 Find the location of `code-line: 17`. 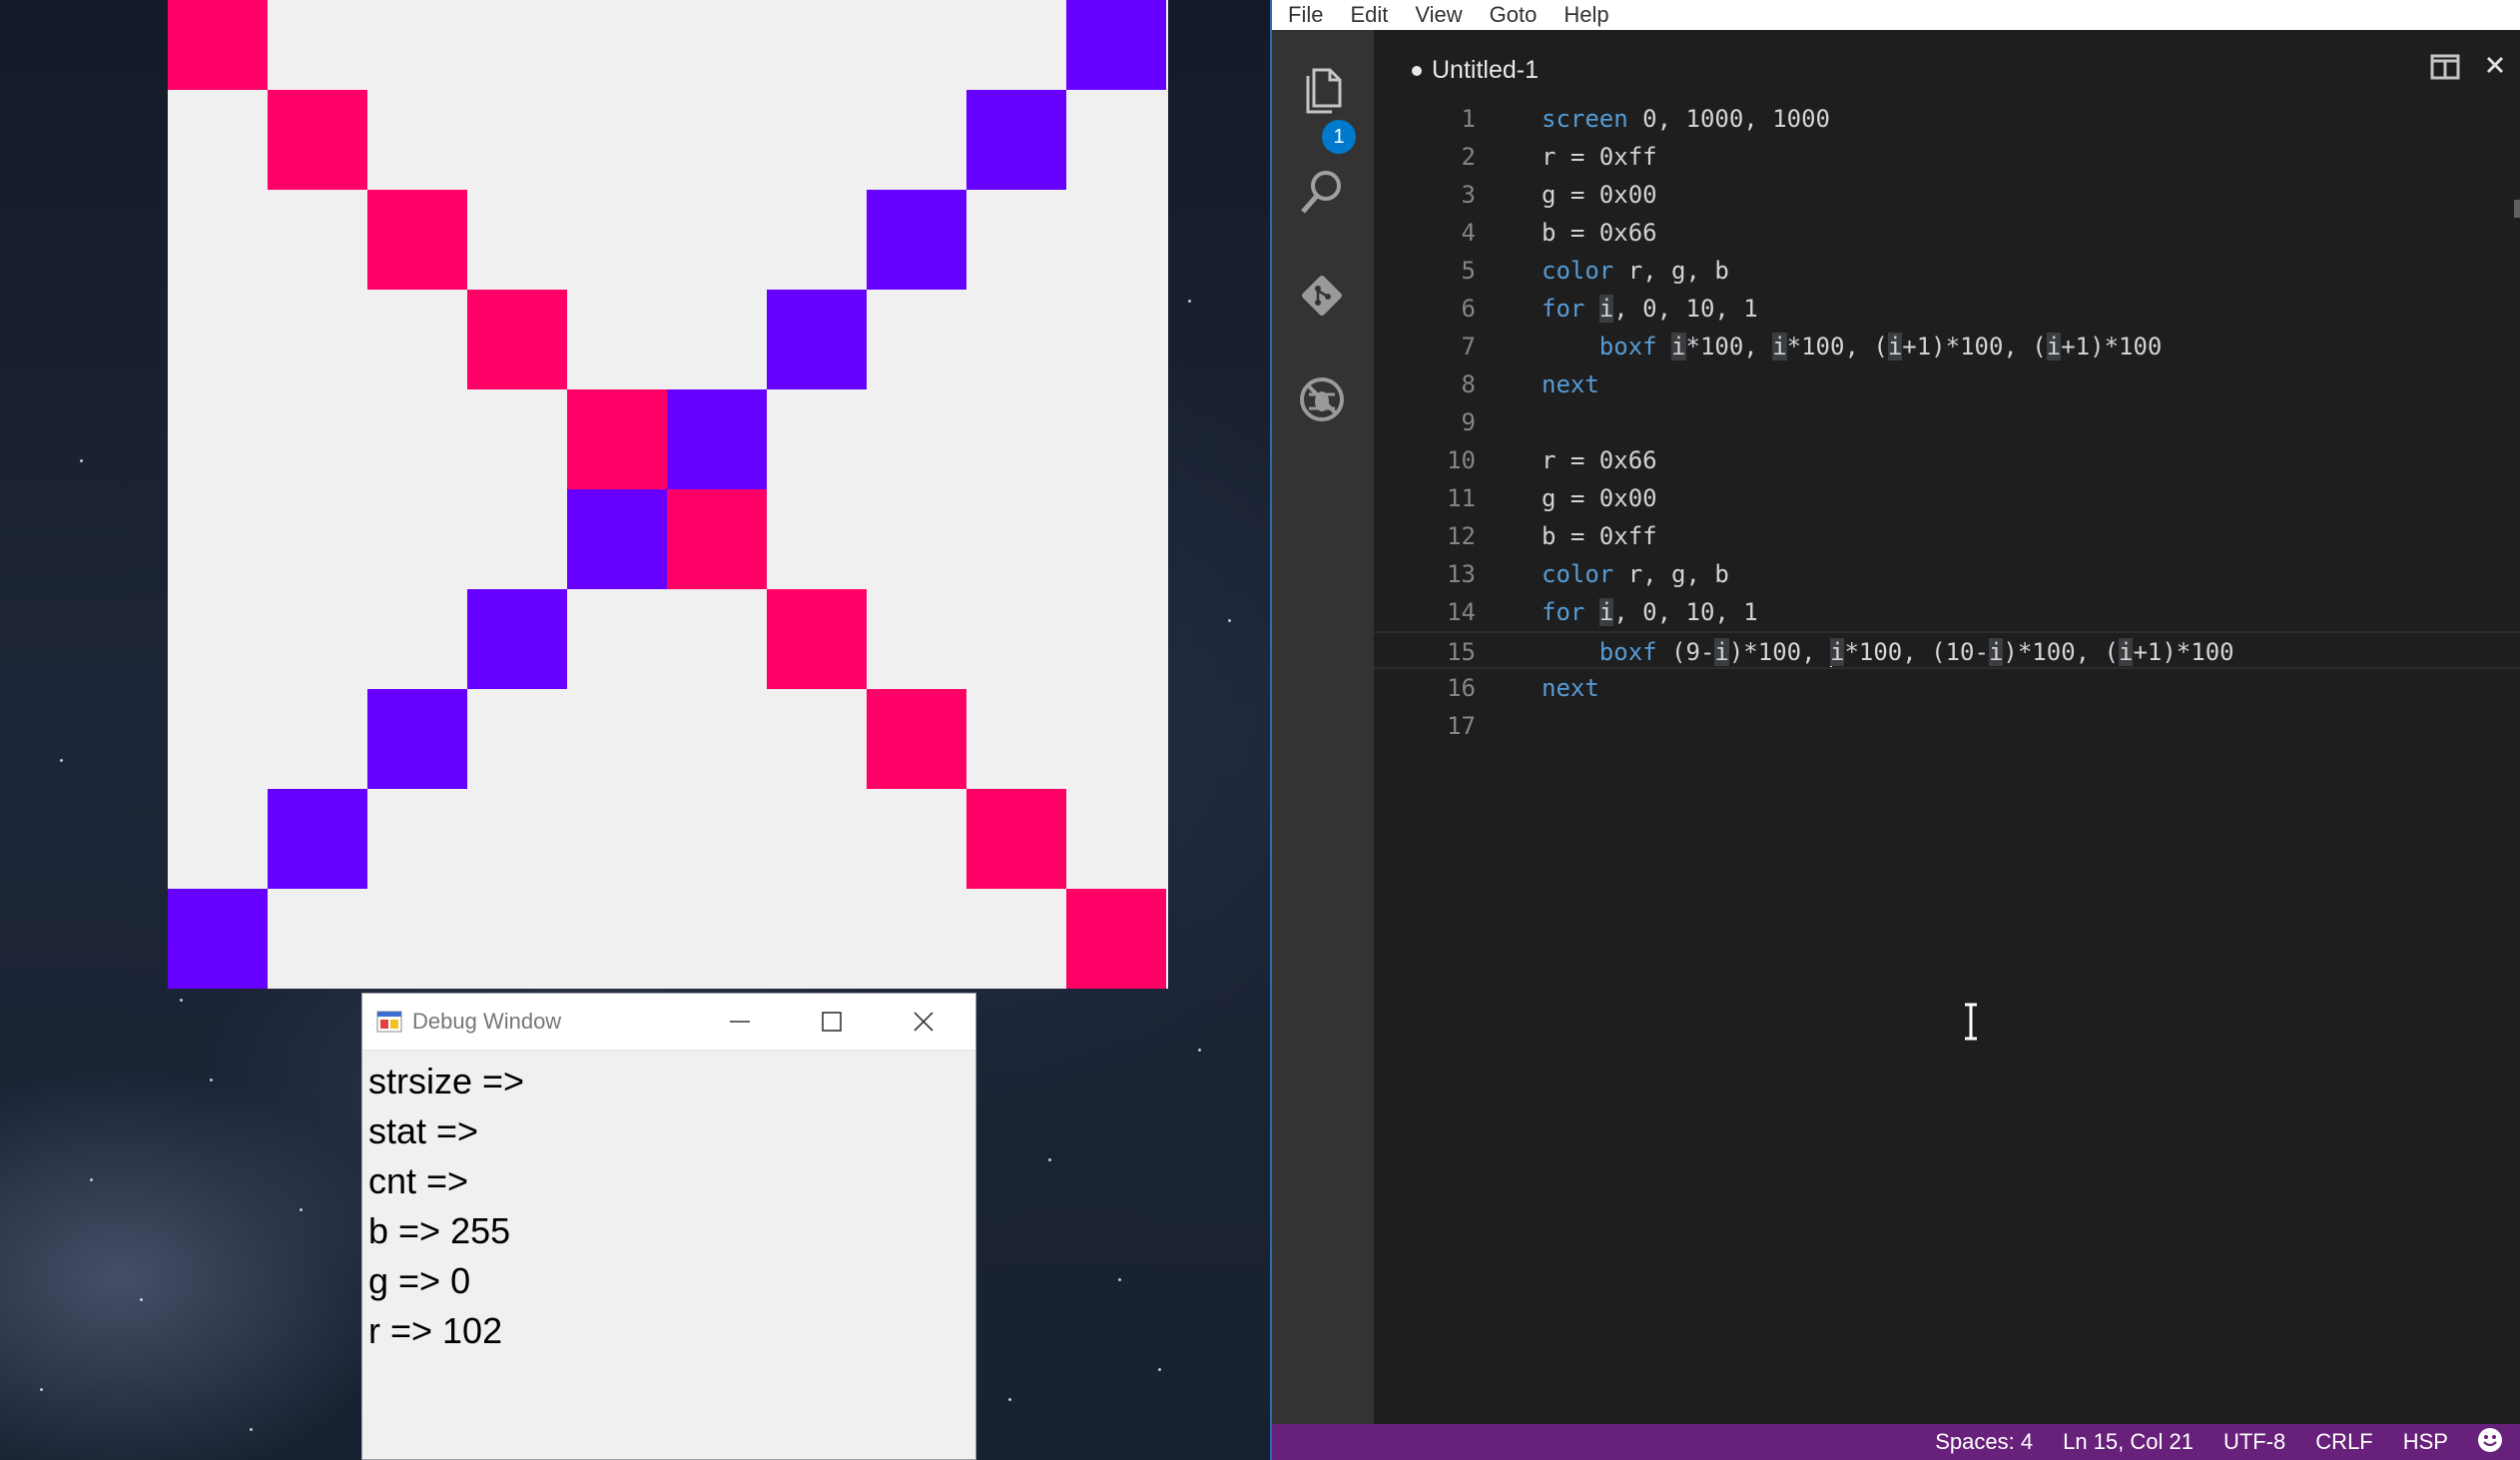

code-line: 17 is located at coordinates (1947, 726).